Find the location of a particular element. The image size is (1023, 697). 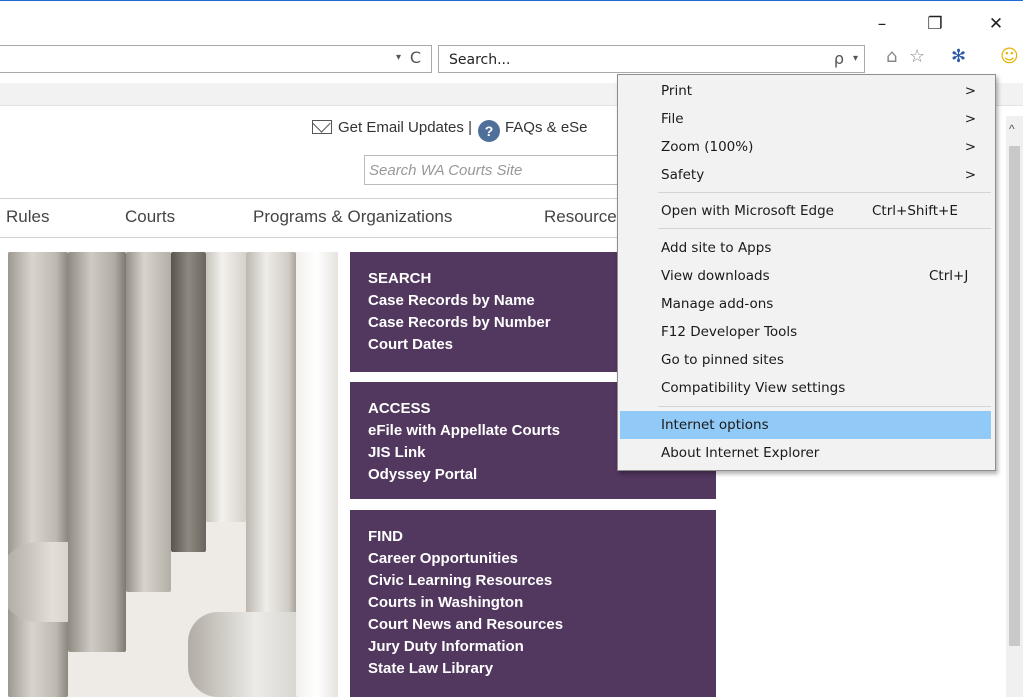

menu-item-label: F12 Developer Tools is located at coordinates (729, 332).